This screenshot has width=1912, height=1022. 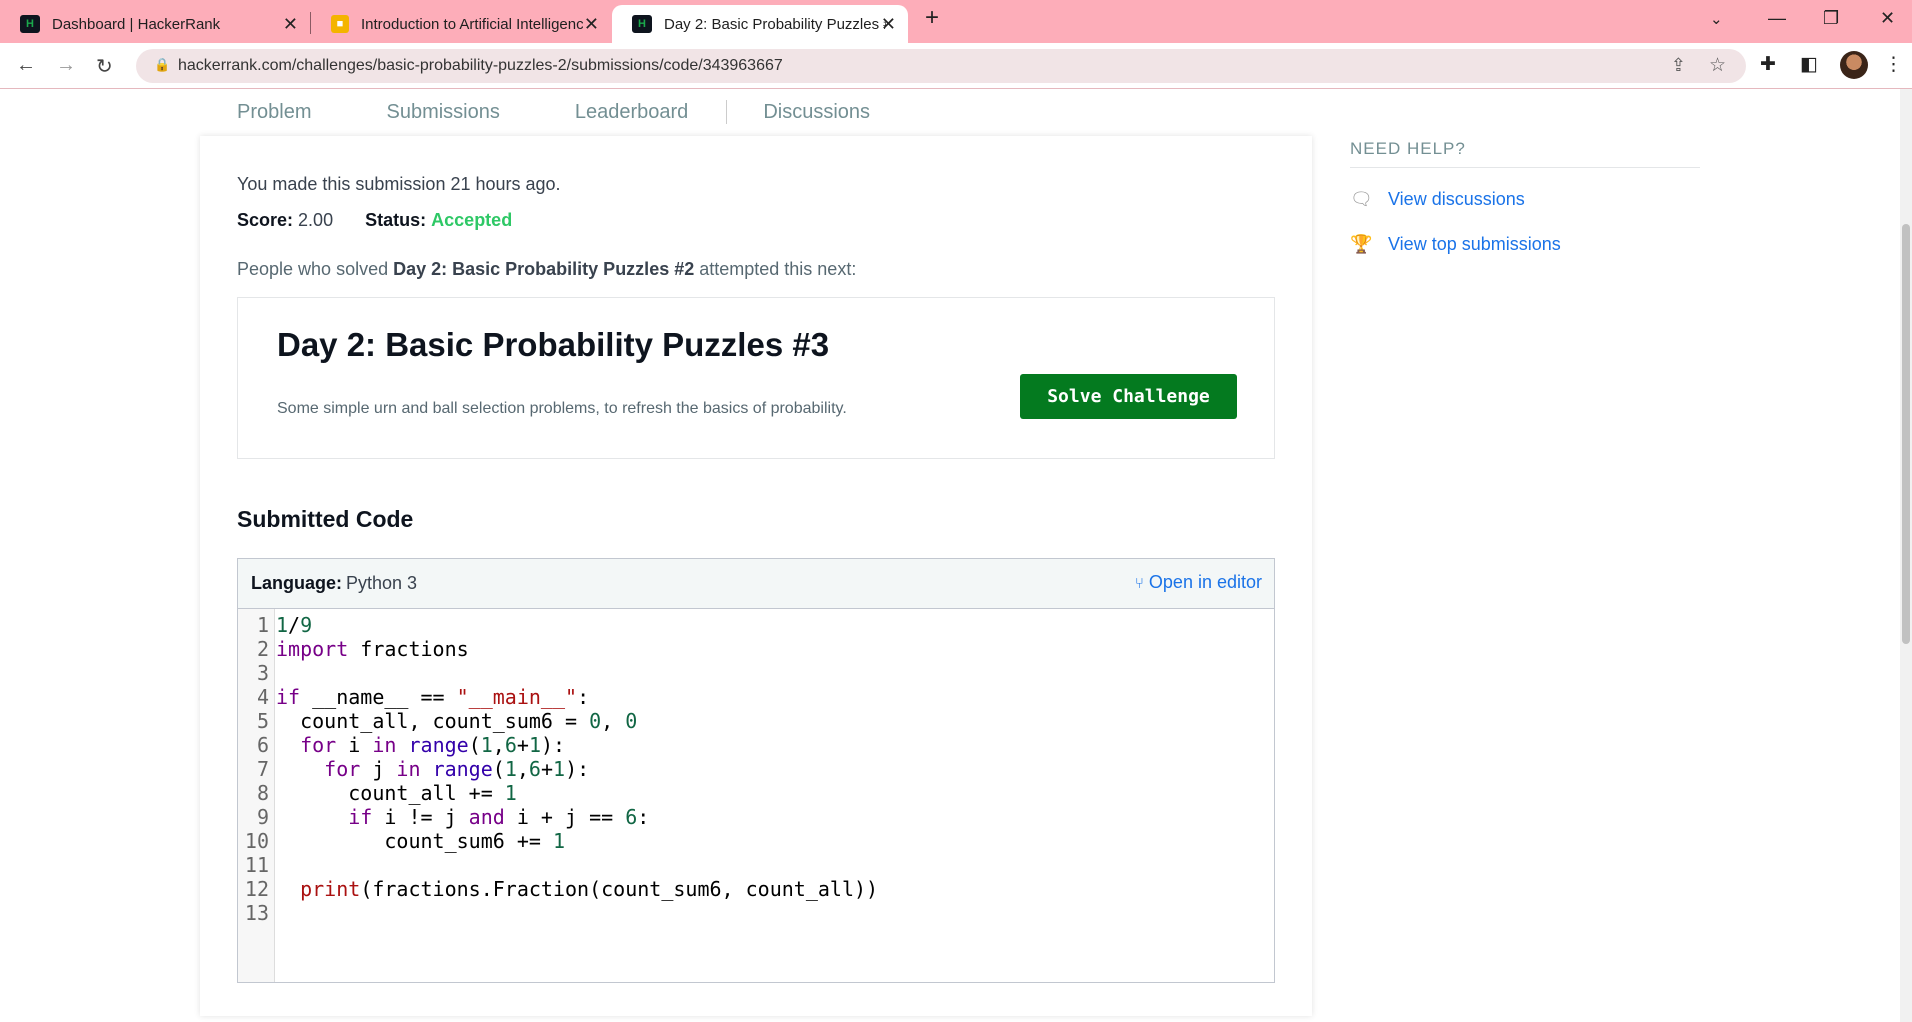 I want to click on reload-icon: ↻, so click(x=104, y=66).